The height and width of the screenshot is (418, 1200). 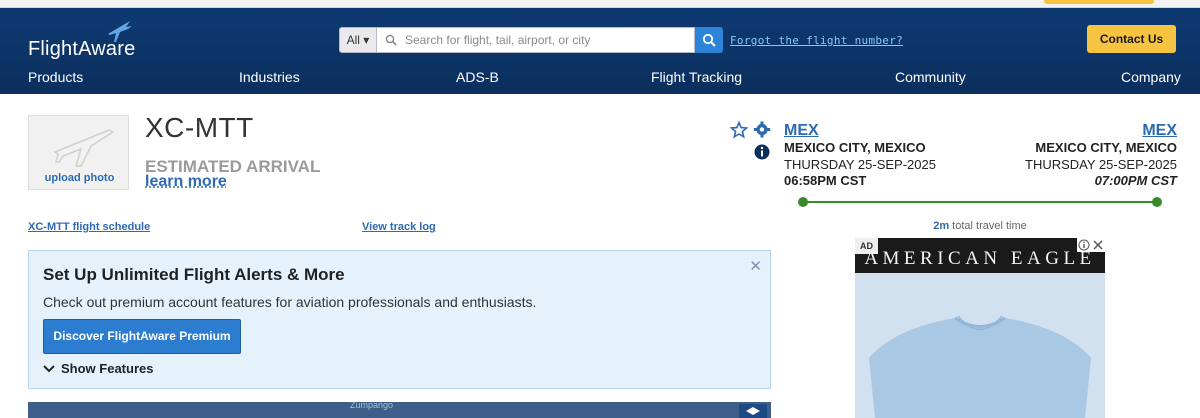 I want to click on close-icon: ✕, so click(x=755, y=266).